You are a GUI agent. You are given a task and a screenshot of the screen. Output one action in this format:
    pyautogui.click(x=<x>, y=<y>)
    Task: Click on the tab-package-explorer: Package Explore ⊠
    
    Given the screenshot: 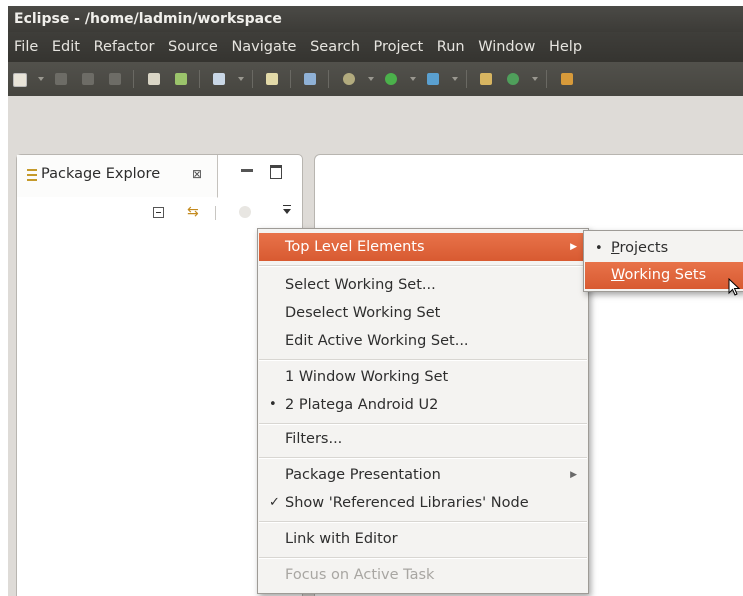 What is the action you would take?
    pyautogui.click(x=117, y=176)
    